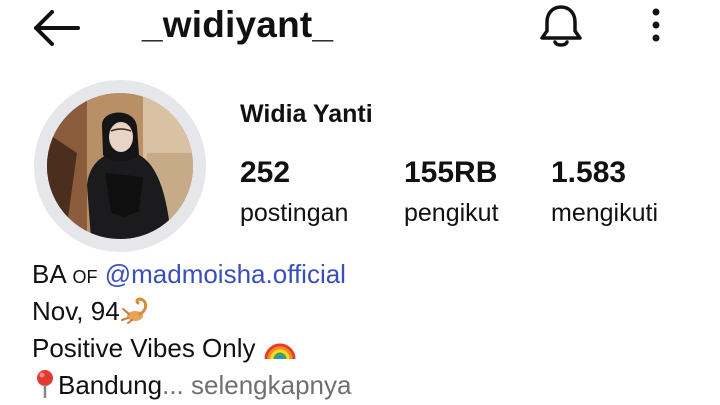 Image resolution: width=720 pixels, height=405 pixels. Describe the element at coordinates (265, 172) in the screenshot. I see `posts-count: 252` at that location.